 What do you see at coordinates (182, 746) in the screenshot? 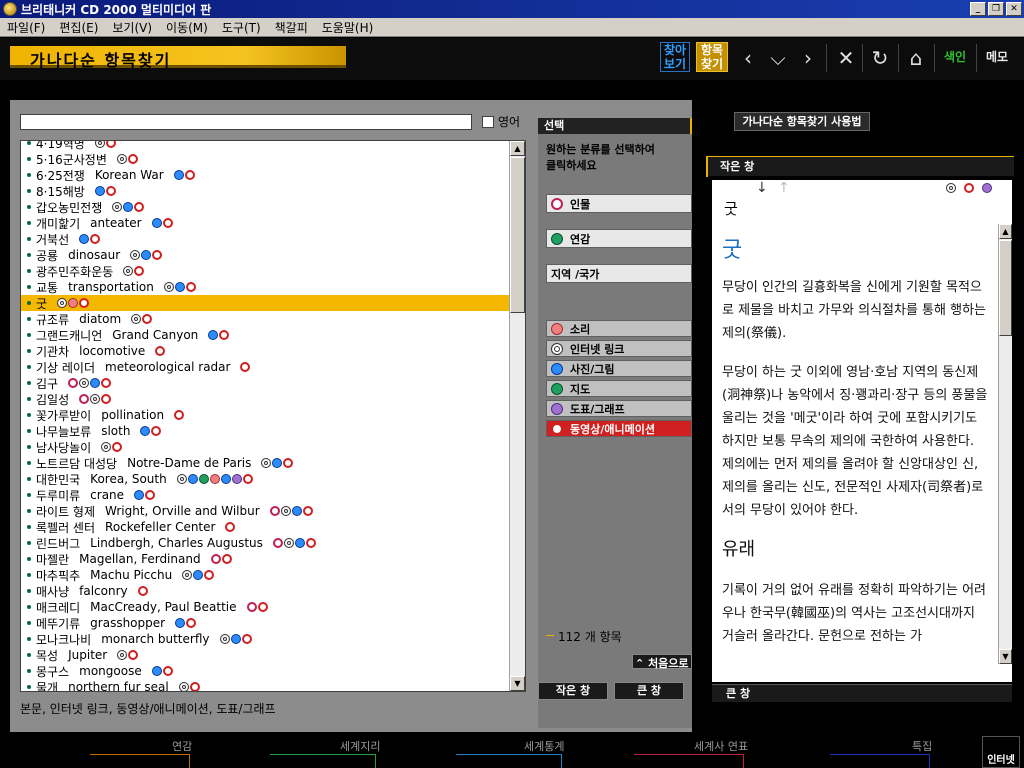
I see `nav-yearbook: 연감` at bounding box center [182, 746].